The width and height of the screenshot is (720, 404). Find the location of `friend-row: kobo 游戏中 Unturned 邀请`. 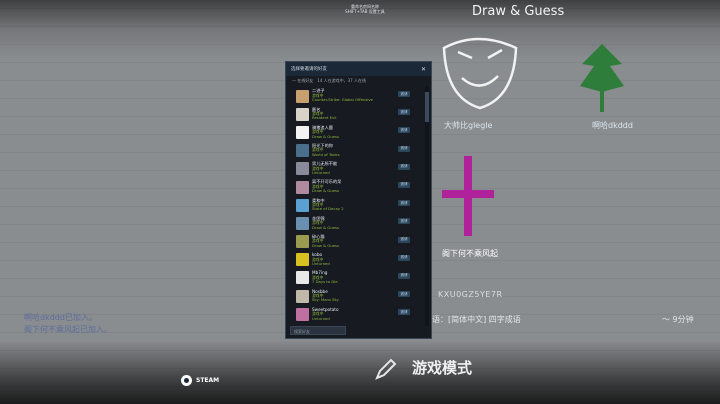

friend-row: kobo 游戏中 Unturned 邀请 is located at coordinates (358, 260).